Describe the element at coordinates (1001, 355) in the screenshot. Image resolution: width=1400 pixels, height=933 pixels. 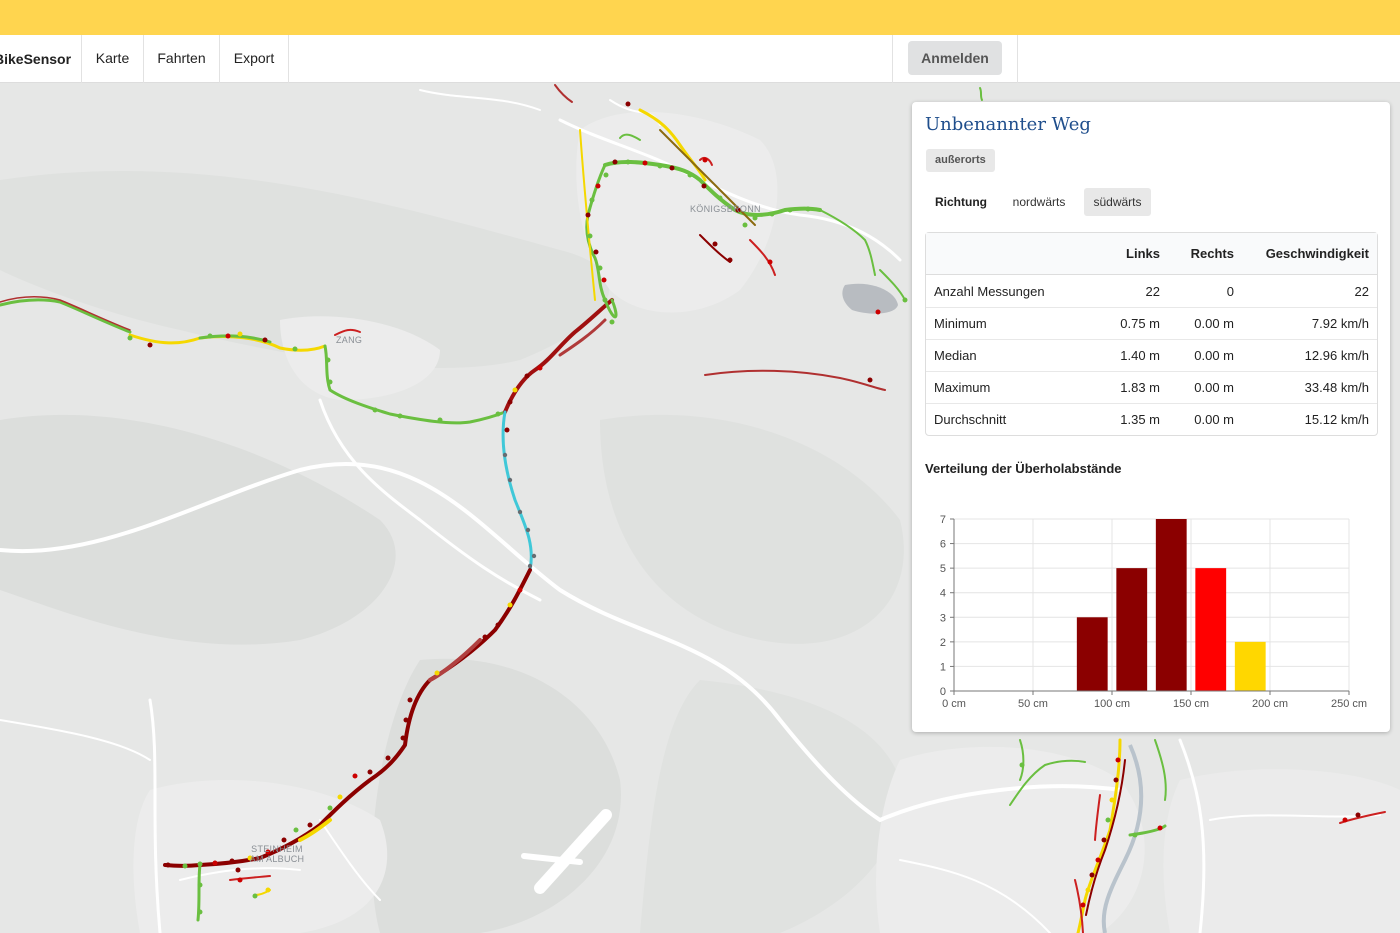
I see `stats-cell: Median` at that location.